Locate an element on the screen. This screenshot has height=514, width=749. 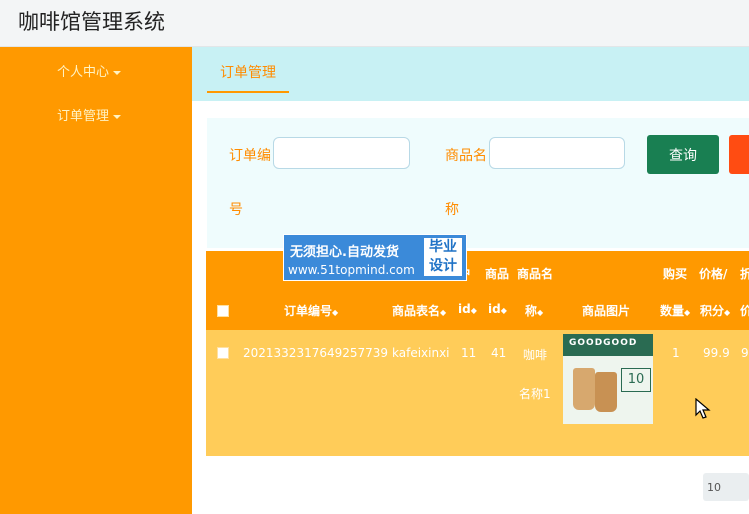
sidebar-item-personal-center: 个人中心 is located at coordinates (89, 70).